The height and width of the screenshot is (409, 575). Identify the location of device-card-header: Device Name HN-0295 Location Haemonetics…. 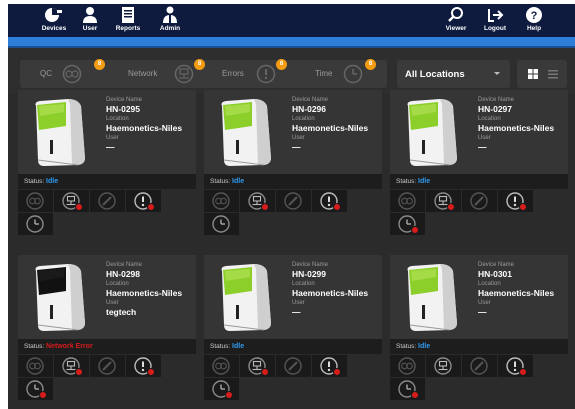
(107, 132).